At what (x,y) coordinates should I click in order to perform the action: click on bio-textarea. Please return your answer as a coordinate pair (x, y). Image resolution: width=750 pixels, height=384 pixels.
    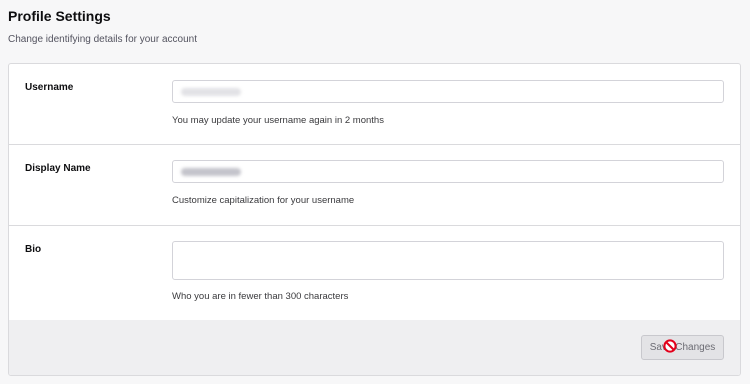
    Looking at the image, I should click on (448, 260).